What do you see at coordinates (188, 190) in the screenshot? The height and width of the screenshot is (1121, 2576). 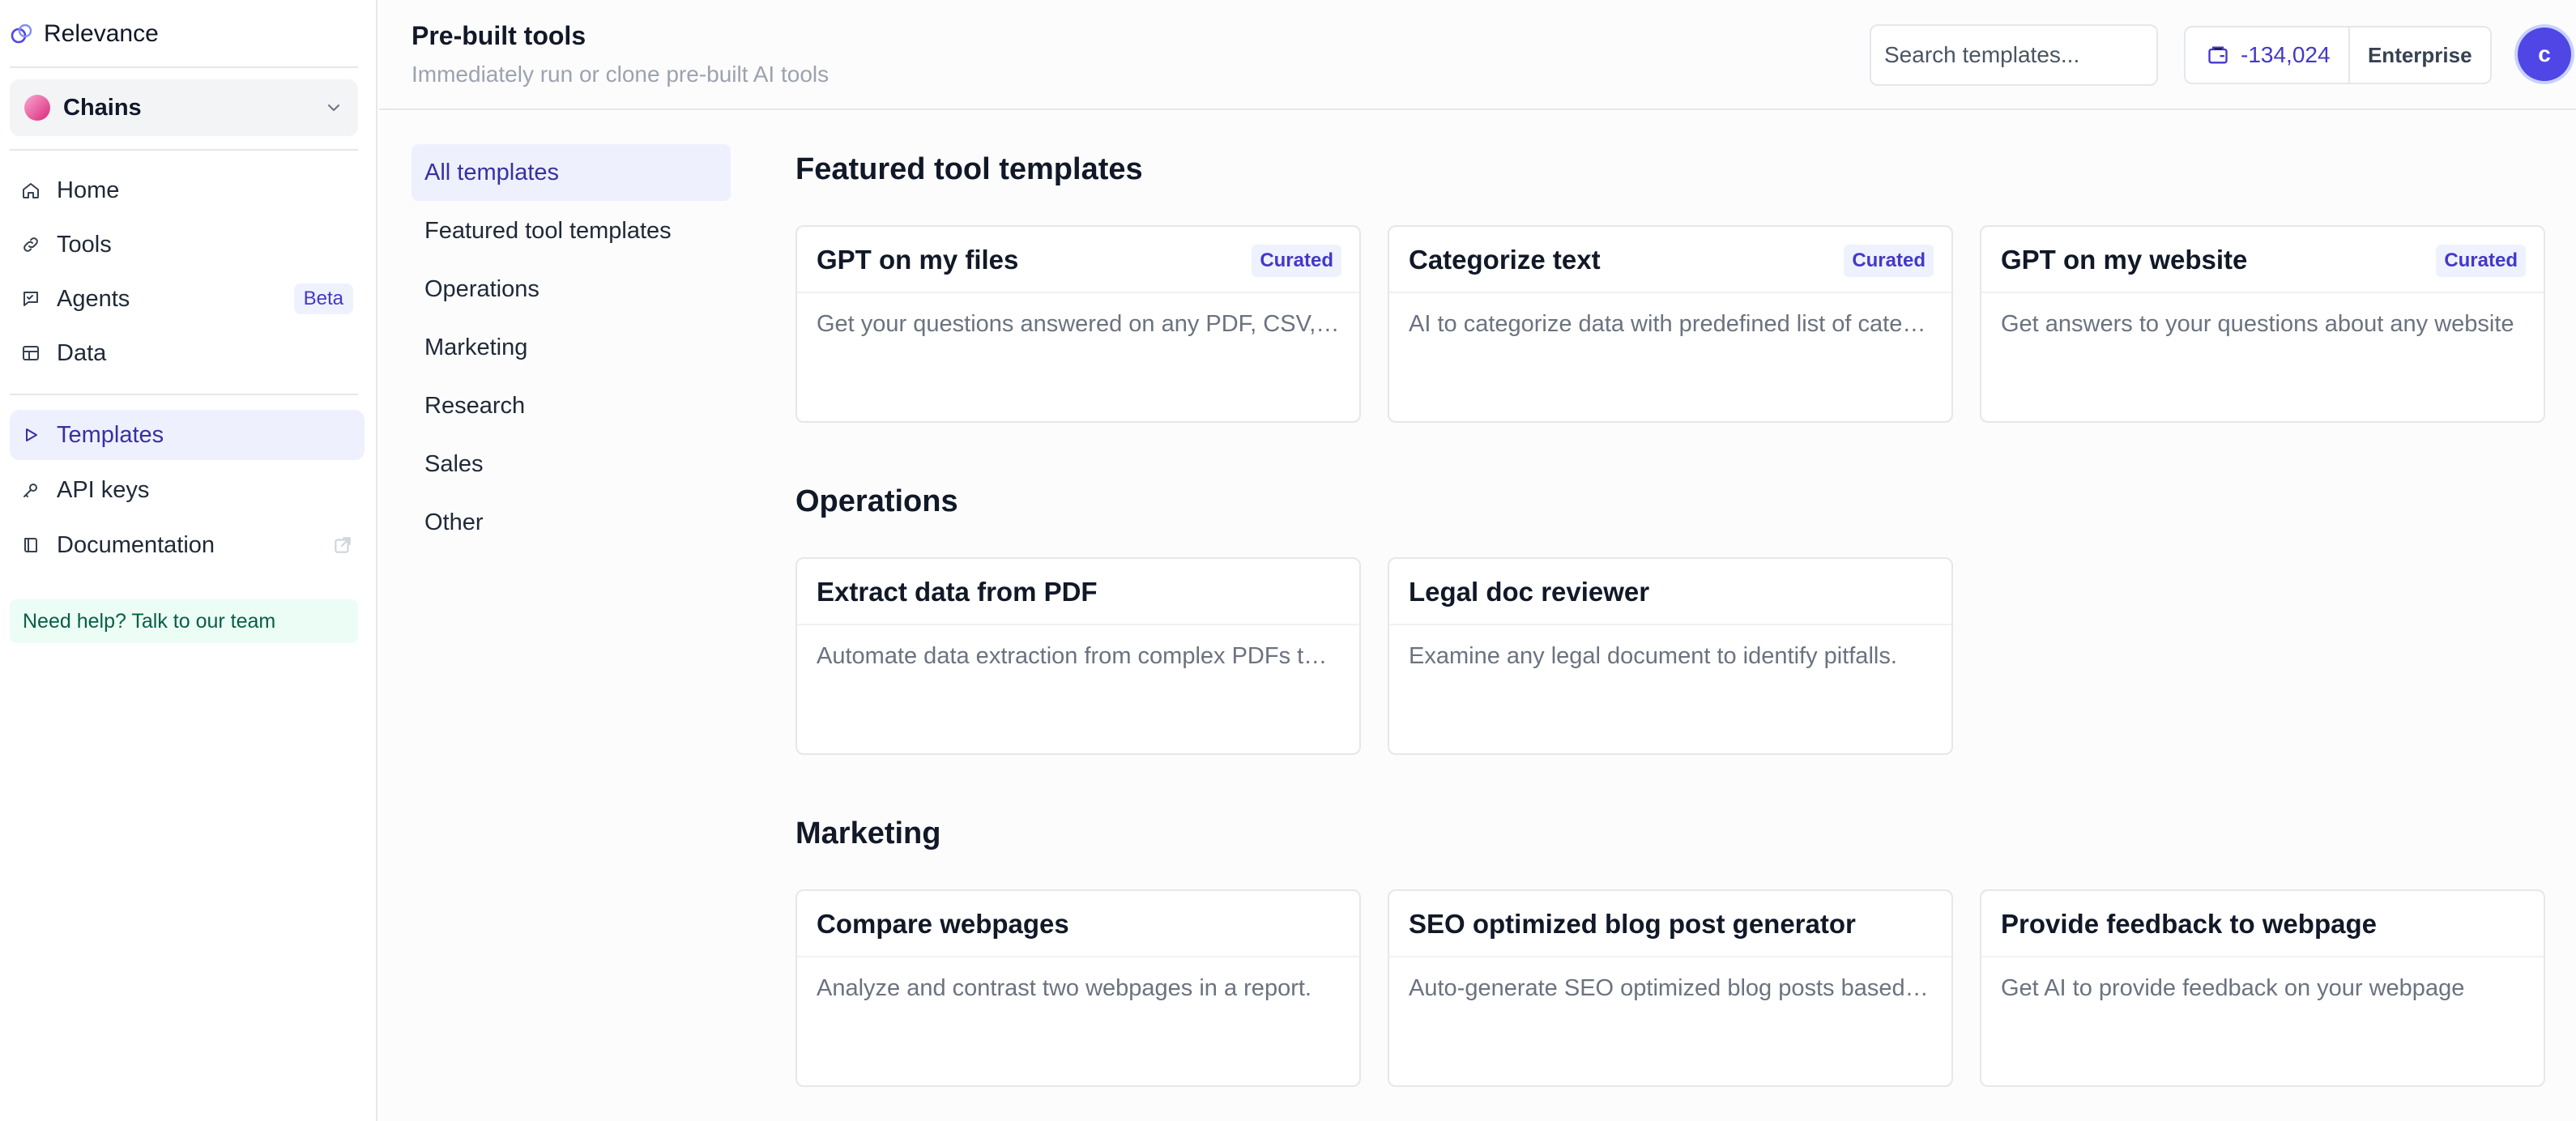 I see `nav-item-home: Home` at bounding box center [188, 190].